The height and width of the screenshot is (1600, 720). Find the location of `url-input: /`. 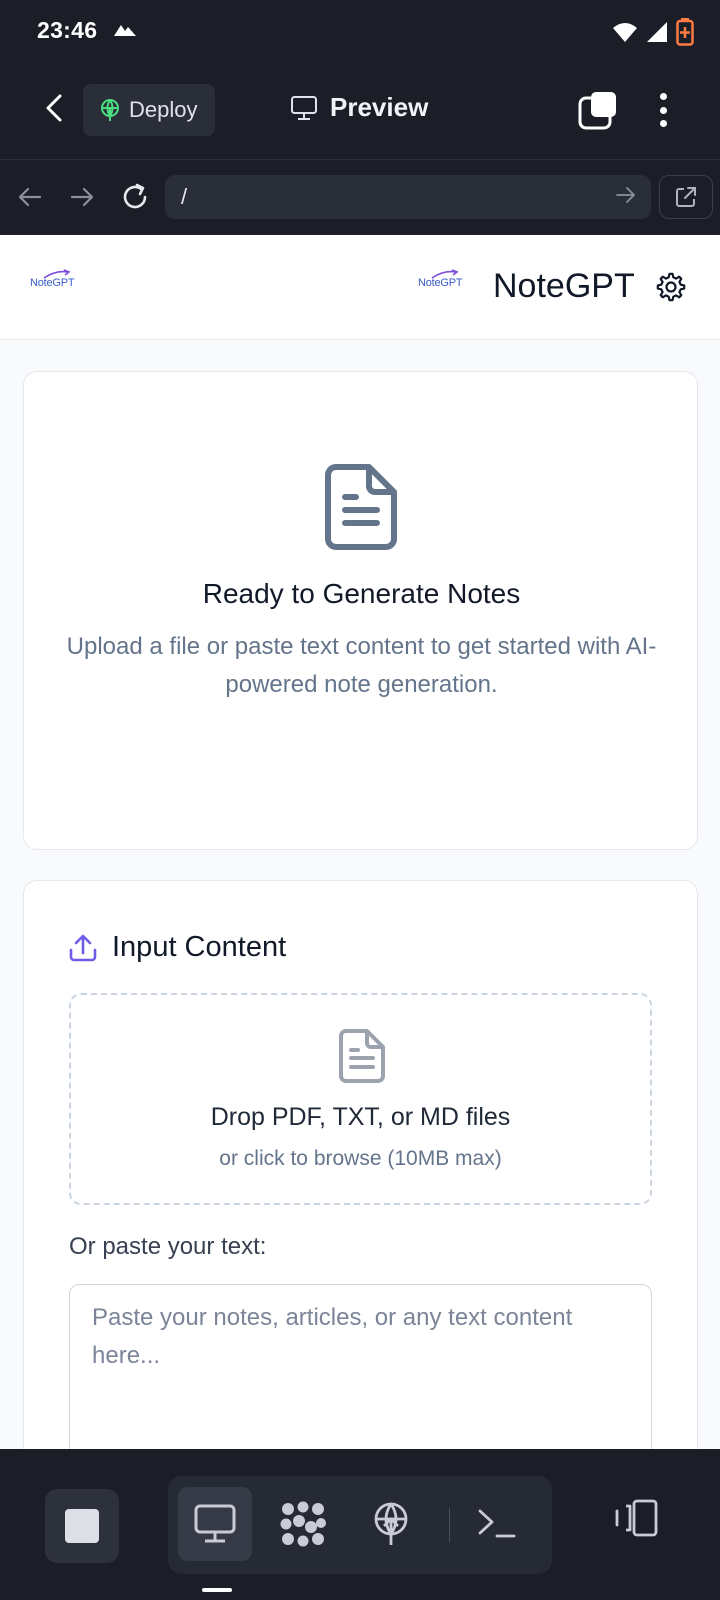

url-input: / is located at coordinates (408, 197).